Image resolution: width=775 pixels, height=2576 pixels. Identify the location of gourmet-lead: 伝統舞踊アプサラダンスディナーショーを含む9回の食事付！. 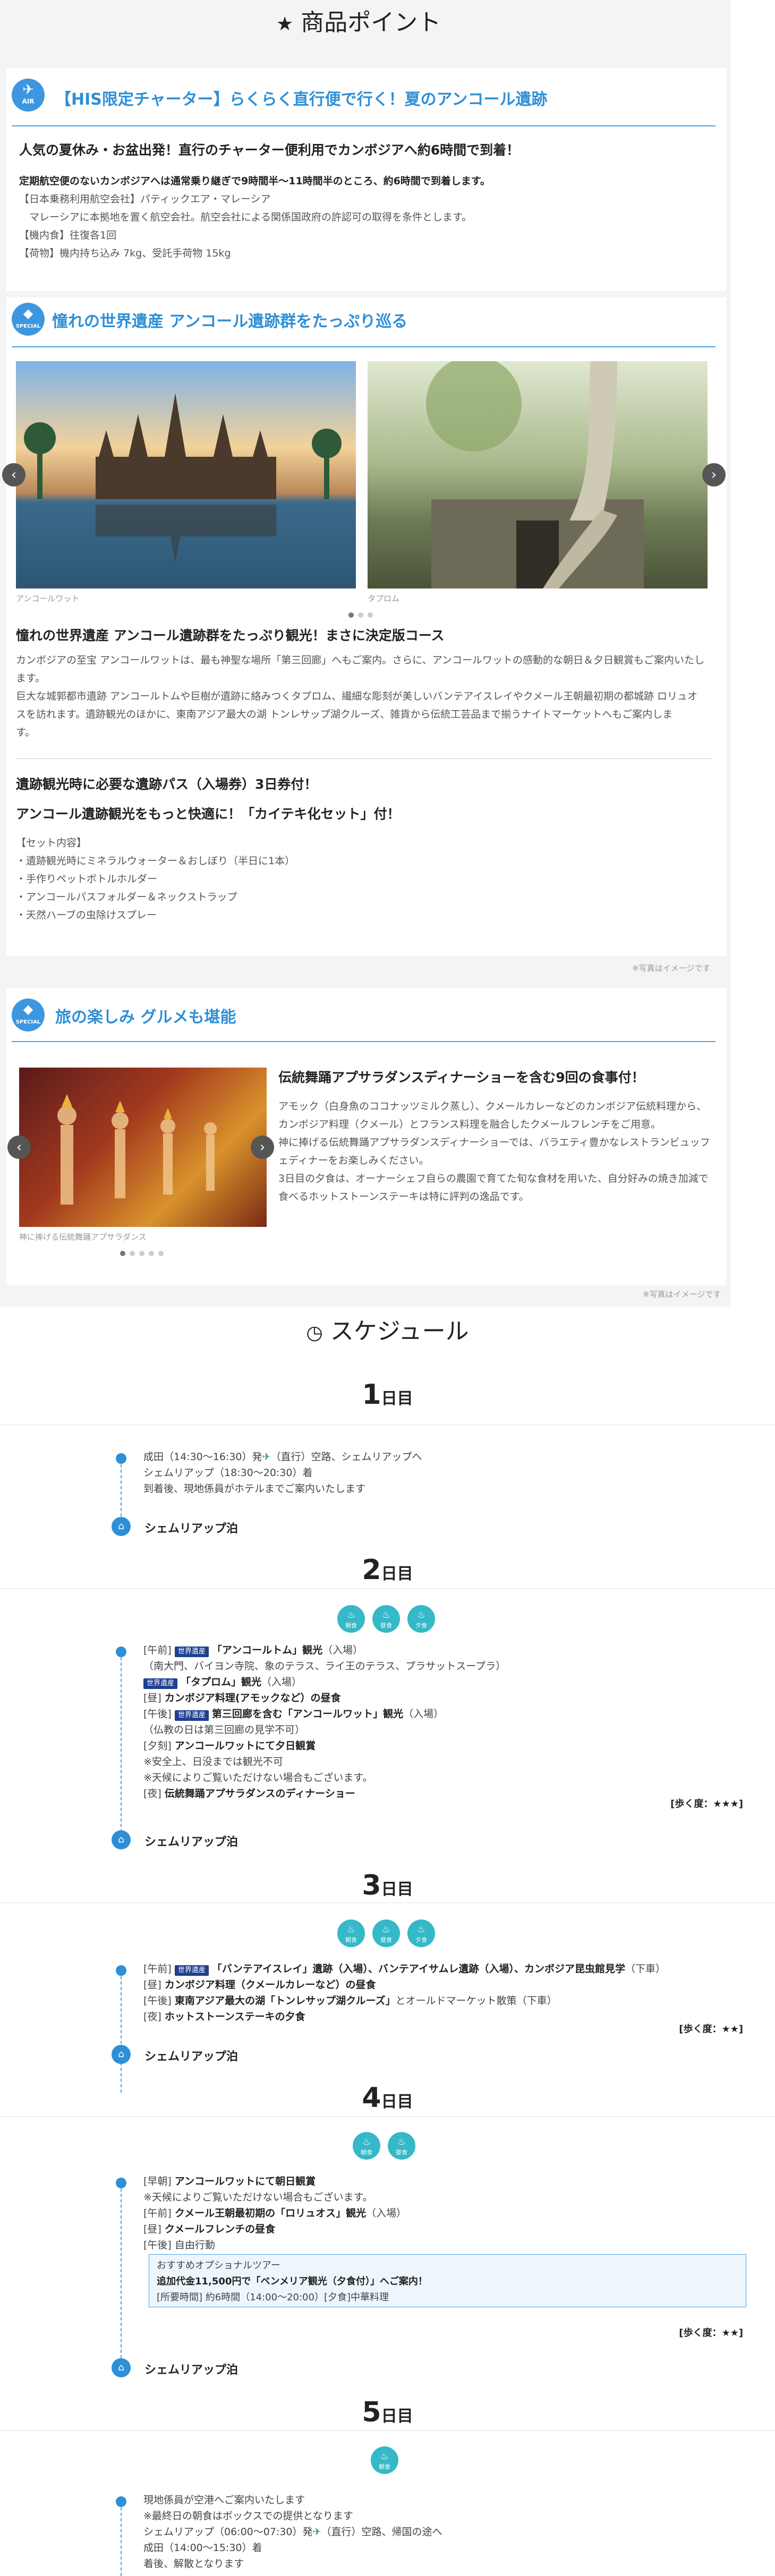
(461, 1078).